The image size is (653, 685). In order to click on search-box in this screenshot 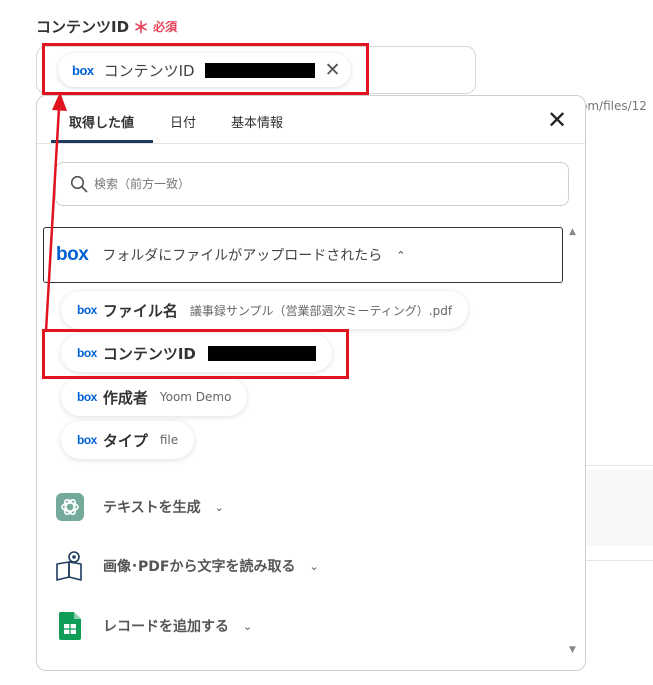, I will do `click(312, 184)`.